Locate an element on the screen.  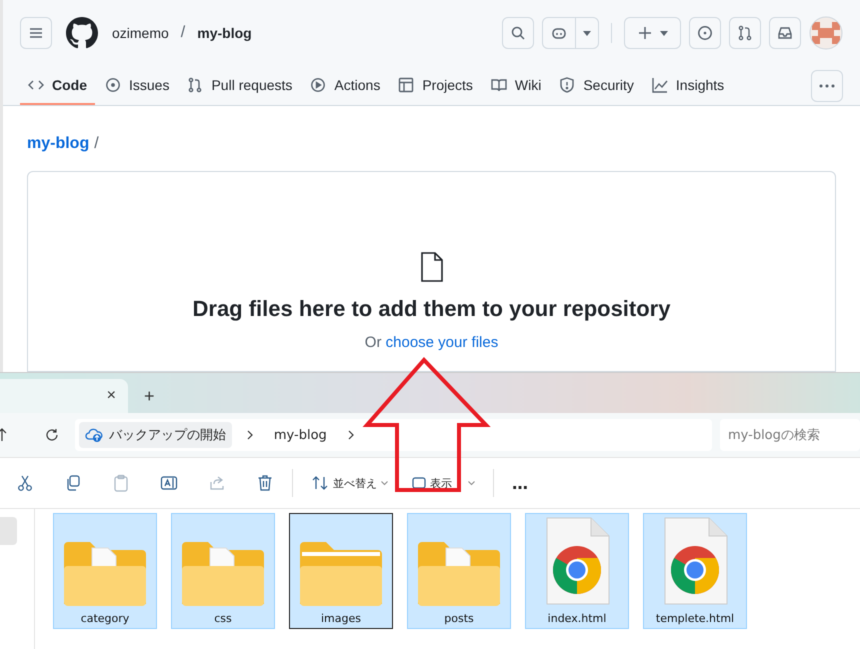
file-name: category is located at coordinates (105, 618).